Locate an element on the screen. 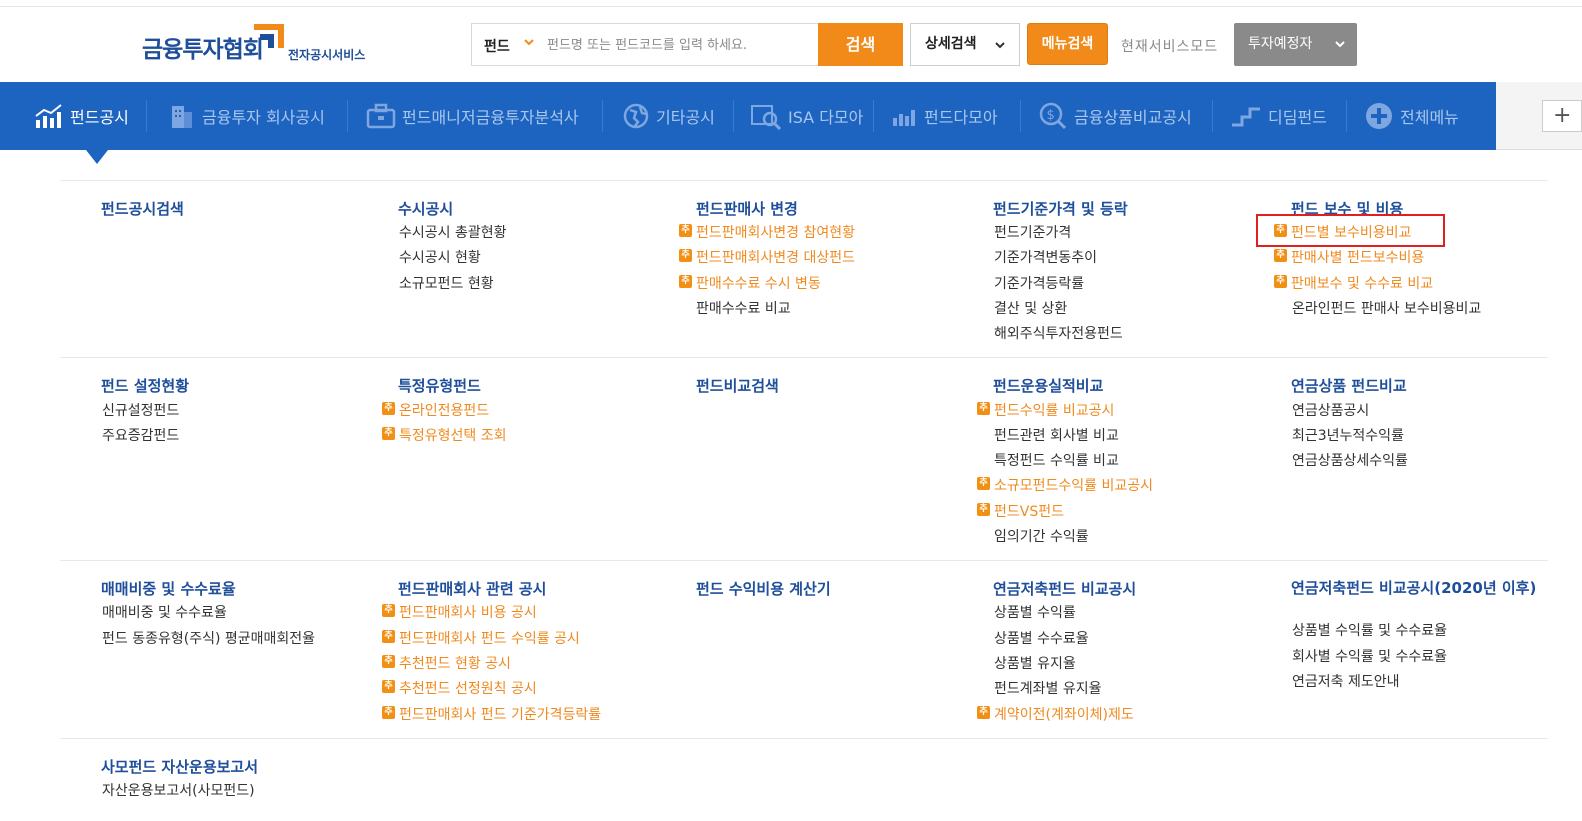 This screenshot has height=821, width=1582. menu-item: 상품별 수익률 및 수수료율 is located at coordinates (1369, 630).